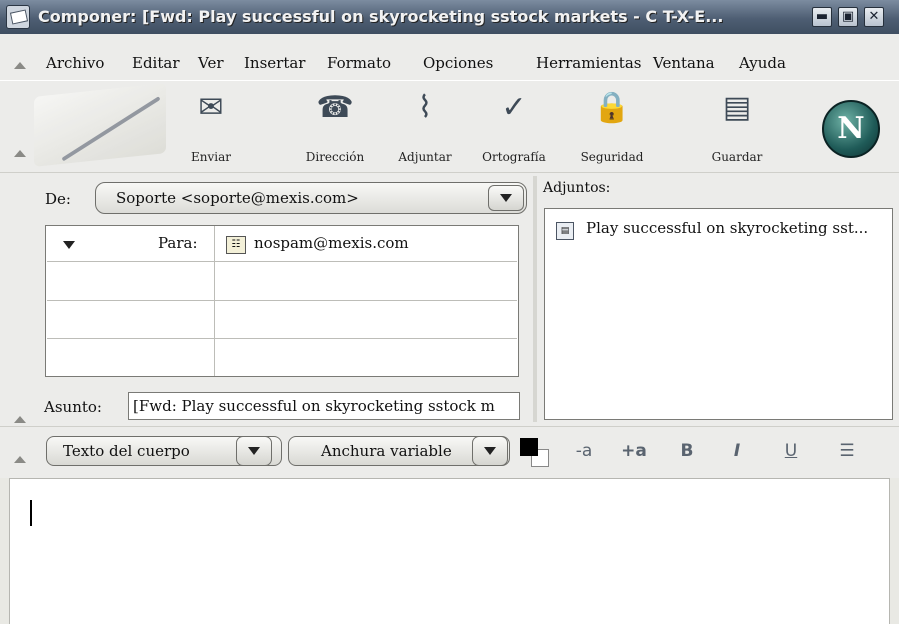  What do you see at coordinates (718, 314) in the screenshot?
I see `attachments-list` at bounding box center [718, 314].